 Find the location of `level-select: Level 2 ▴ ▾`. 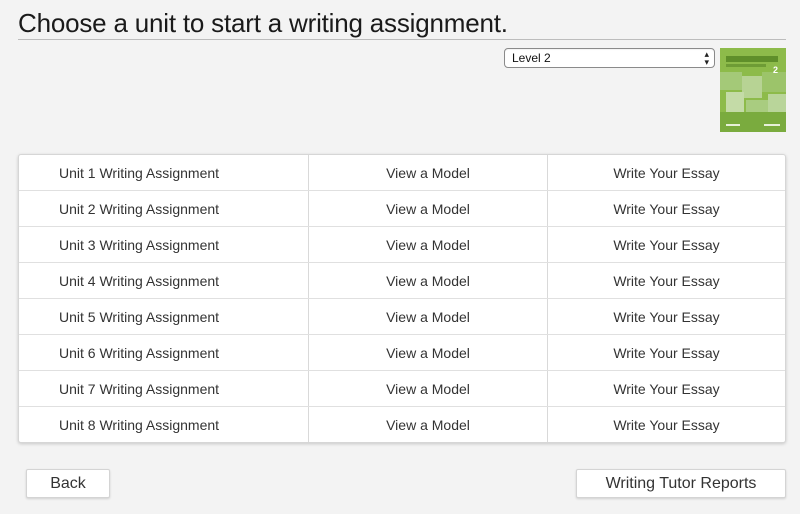

level-select: Level 2 ▴ ▾ is located at coordinates (609, 58).